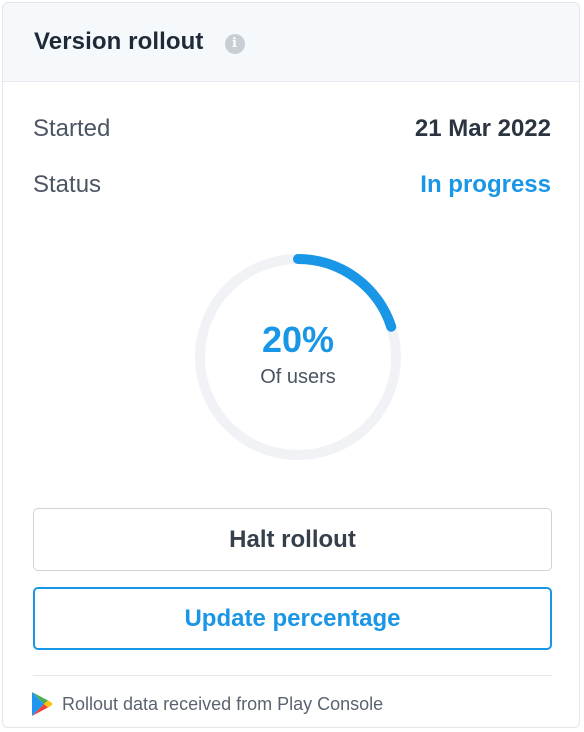  Describe the element at coordinates (298, 376) in the screenshot. I see `progress-caption: Of users` at that location.